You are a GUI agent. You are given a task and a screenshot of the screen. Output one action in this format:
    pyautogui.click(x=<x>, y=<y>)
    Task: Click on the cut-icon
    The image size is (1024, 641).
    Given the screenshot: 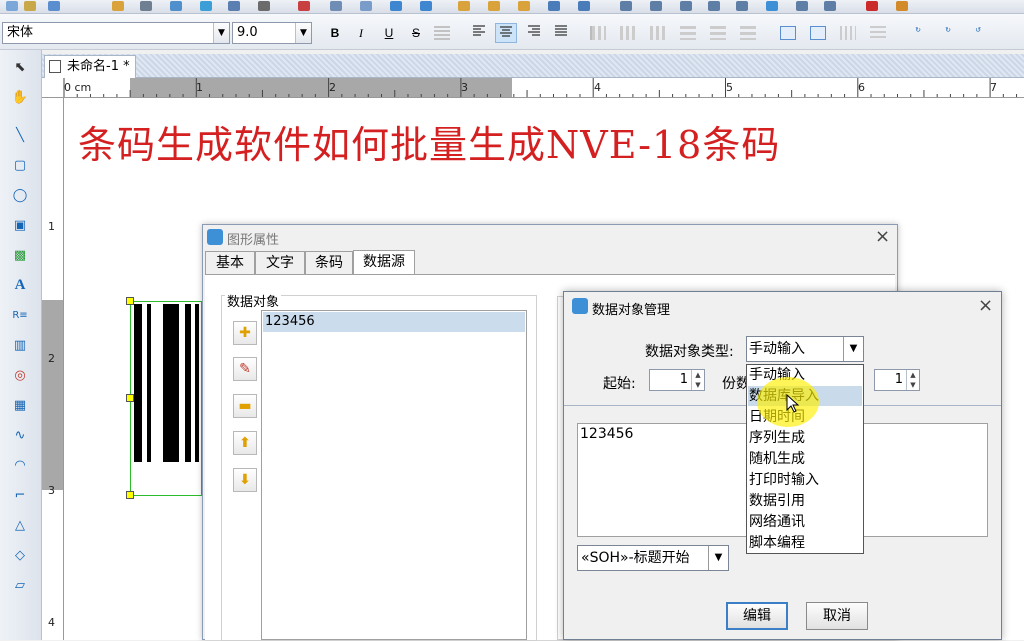 What is the action you would take?
    pyautogui.click(x=304, y=6)
    